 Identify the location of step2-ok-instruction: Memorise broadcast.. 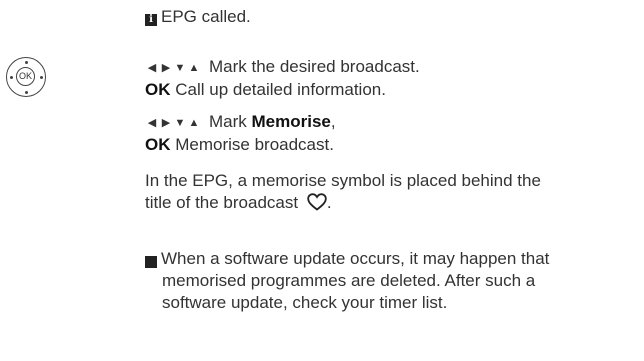
(254, 144).